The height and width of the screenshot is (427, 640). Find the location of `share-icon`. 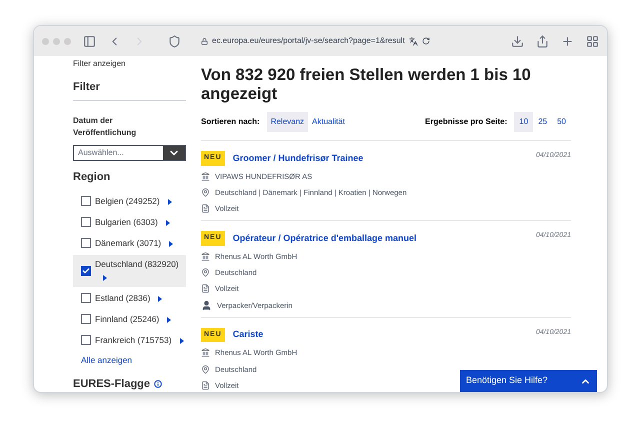

share-icon is located at coordinates (542, 41).